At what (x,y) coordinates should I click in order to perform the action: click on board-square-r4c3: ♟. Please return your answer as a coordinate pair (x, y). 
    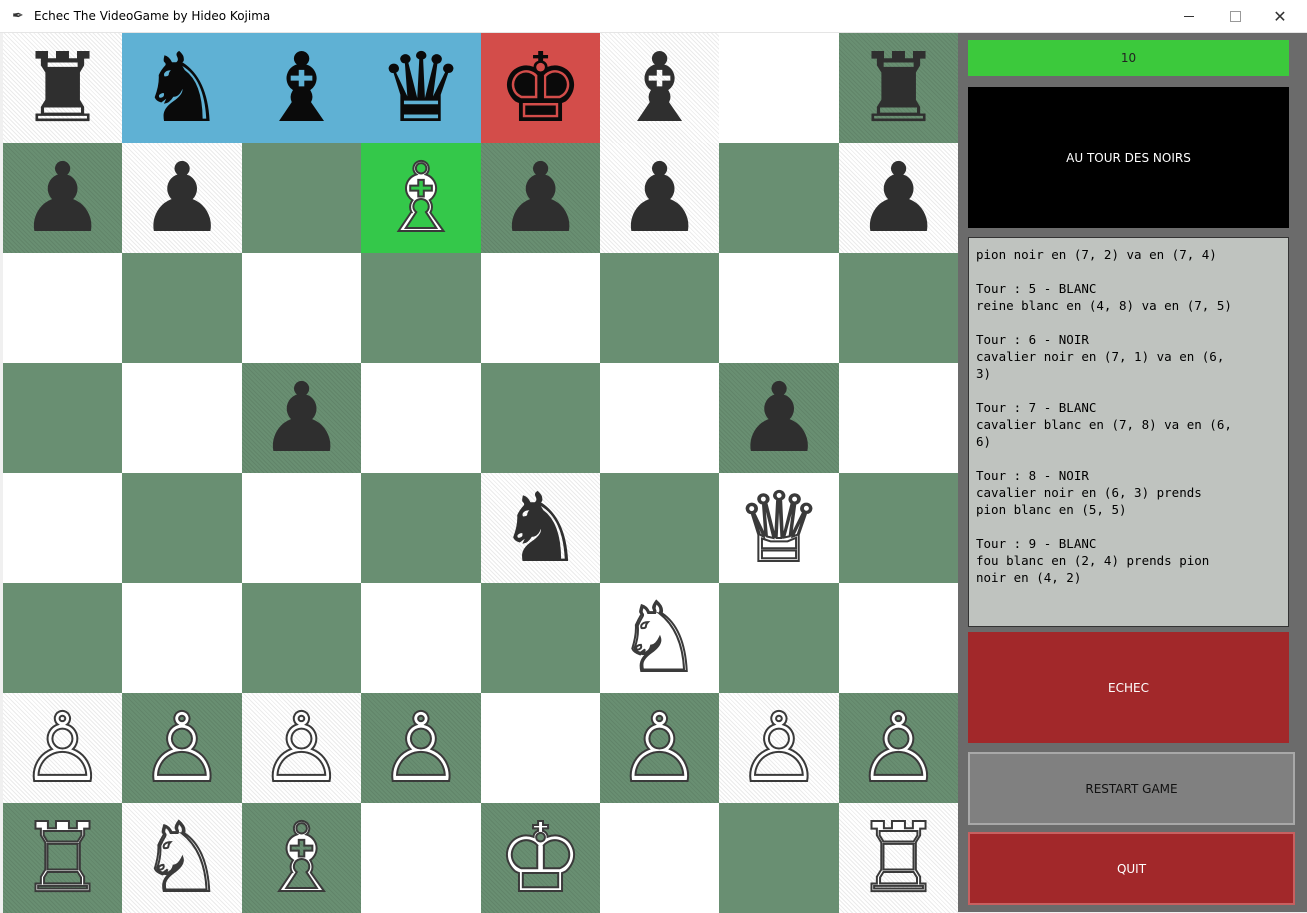
    Looking at the image, I should click on (301, 418).